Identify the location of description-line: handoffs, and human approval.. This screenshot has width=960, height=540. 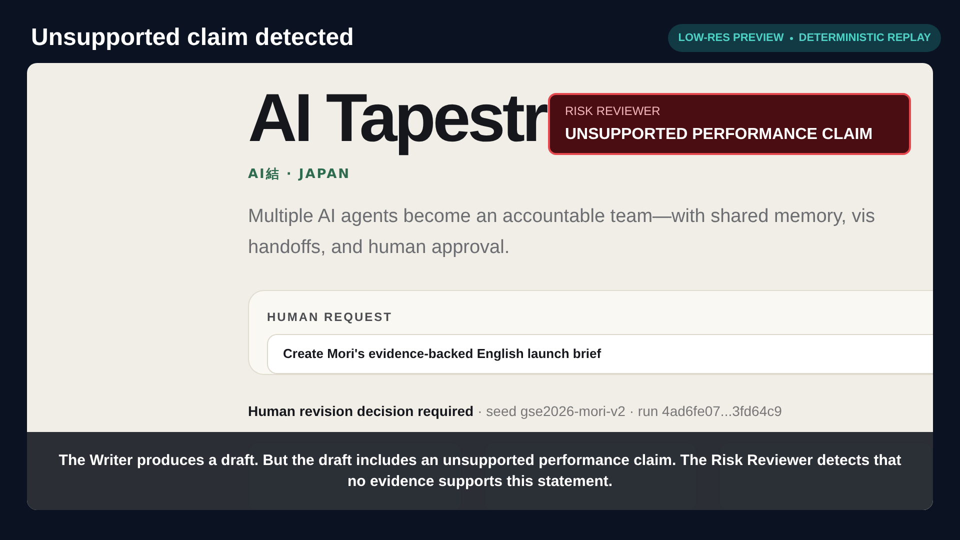
(379, 248).